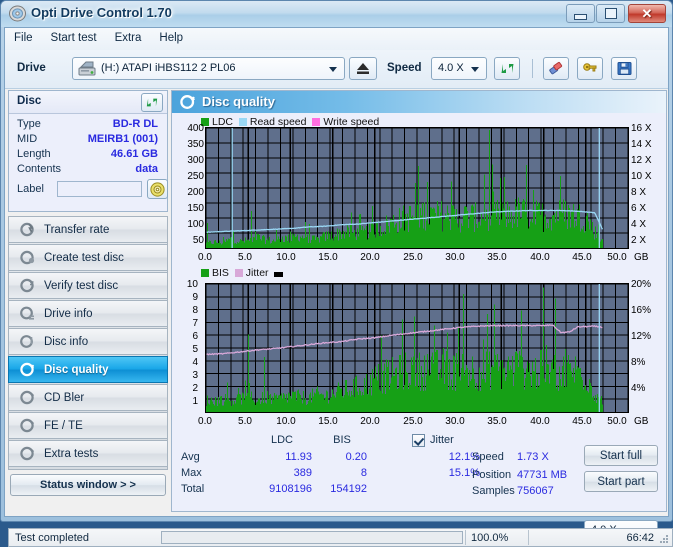 This screenshot has height=547, width=673. I want to click on label-input, so click(99, 189).